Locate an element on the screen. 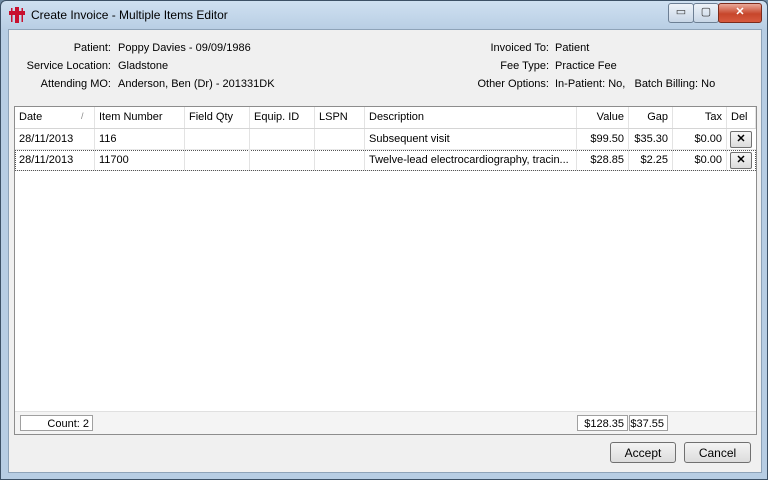  cell-item-number: 11700 is located at coordinates (140, 160).